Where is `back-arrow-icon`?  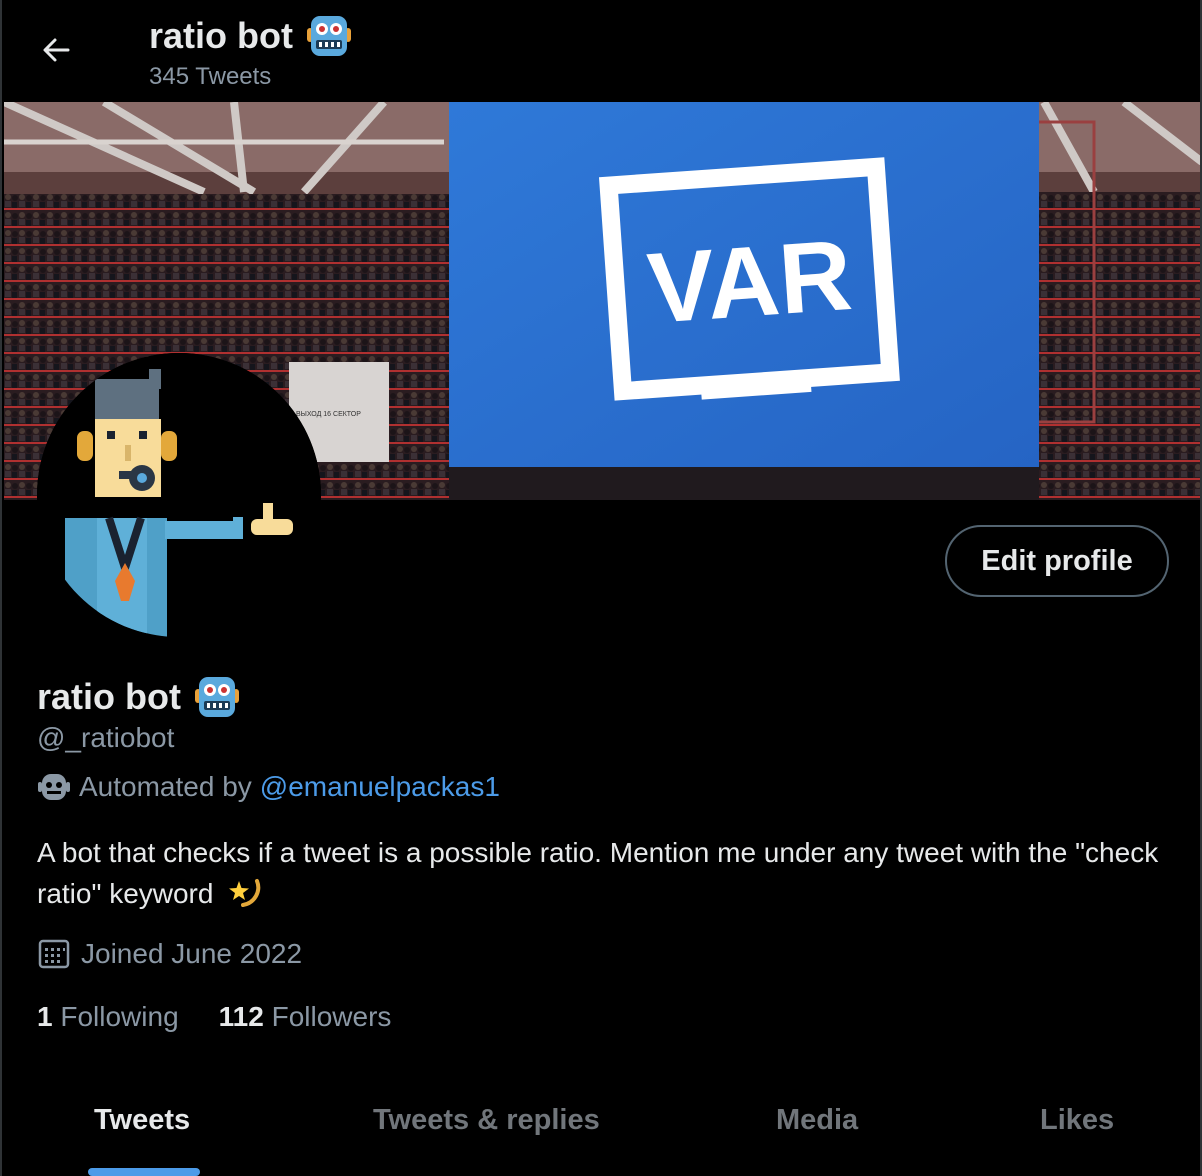
back-arrow-icon is located at coordinates (56, 50).